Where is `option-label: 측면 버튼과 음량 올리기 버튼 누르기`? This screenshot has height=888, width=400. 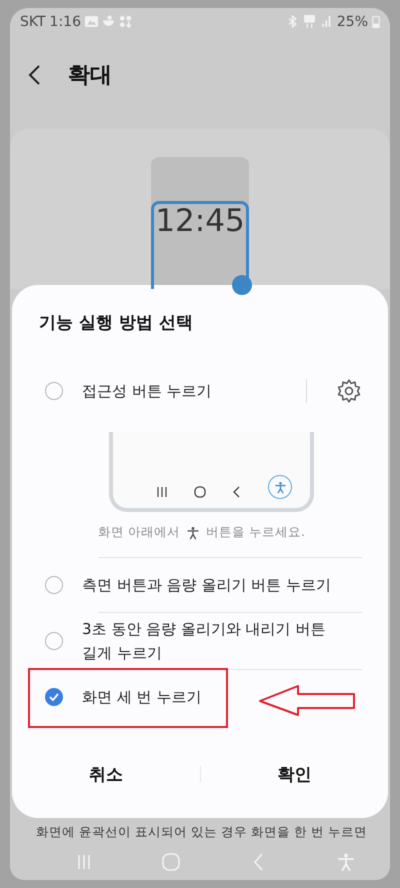 option-label: 측면 버튼과 음량 올리기 버튼 누르기 is located at coordinates (207, 585).